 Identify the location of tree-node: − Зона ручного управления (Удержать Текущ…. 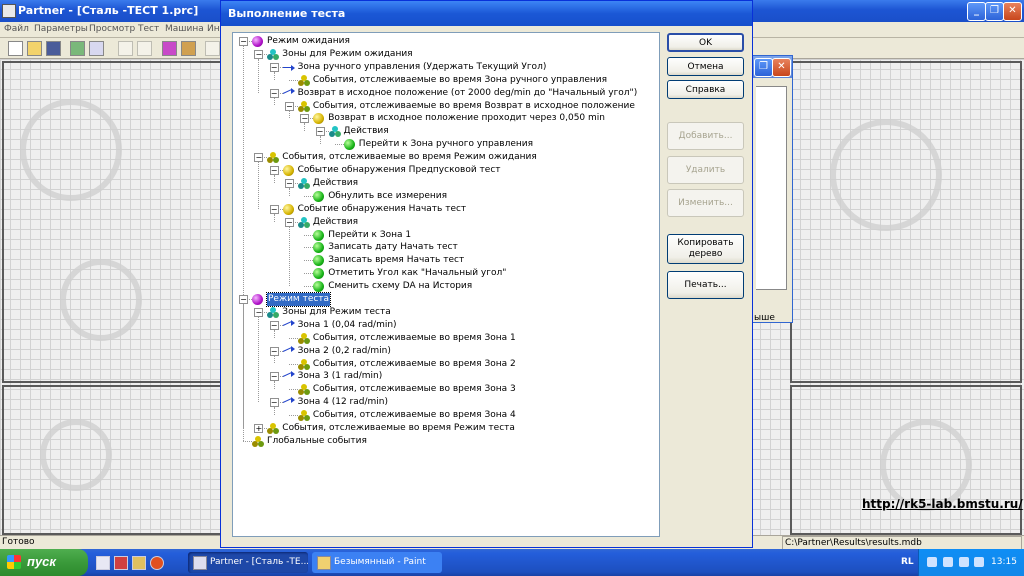
(445, 67).